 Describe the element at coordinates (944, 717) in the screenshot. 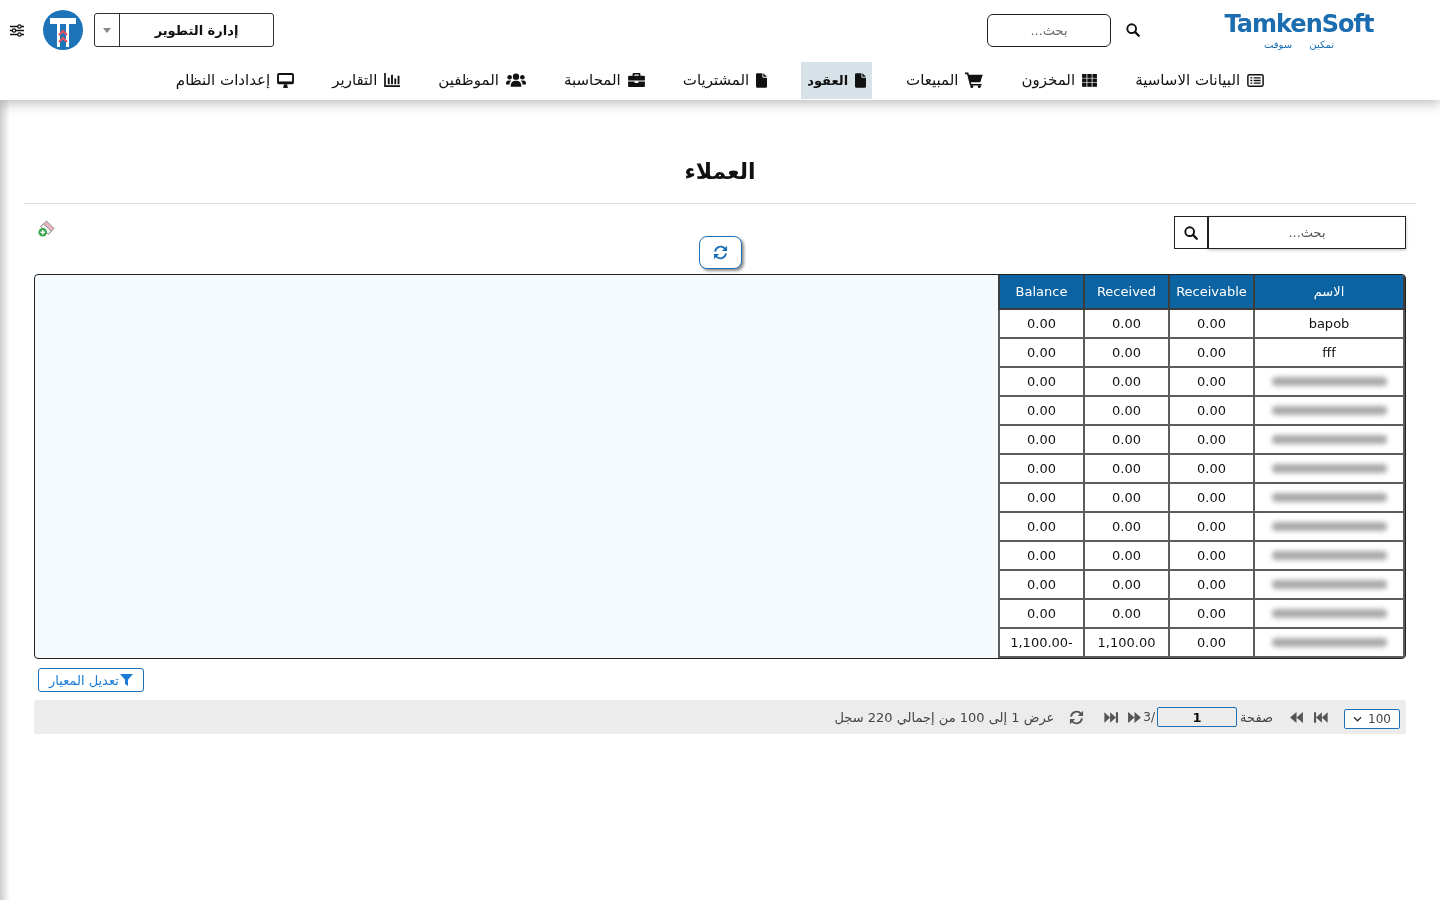

I see `records-summary: عرض 1 إلى 100 من إجمالي 220 سجل` at that location.